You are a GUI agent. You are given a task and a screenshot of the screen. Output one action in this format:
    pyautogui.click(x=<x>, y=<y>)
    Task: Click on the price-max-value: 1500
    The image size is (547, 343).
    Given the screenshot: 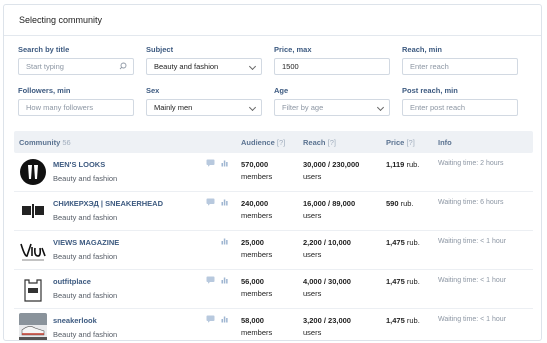 What is the action you would take?
    pyautogui.click(x=290, y=66)
    